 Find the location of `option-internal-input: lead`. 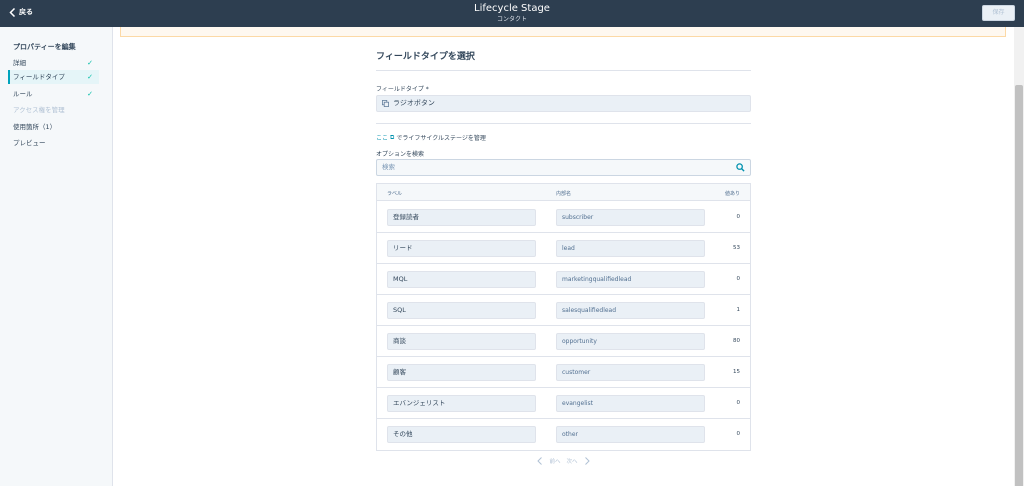

option-internal-input: lead is located at coordinates (630, 248).